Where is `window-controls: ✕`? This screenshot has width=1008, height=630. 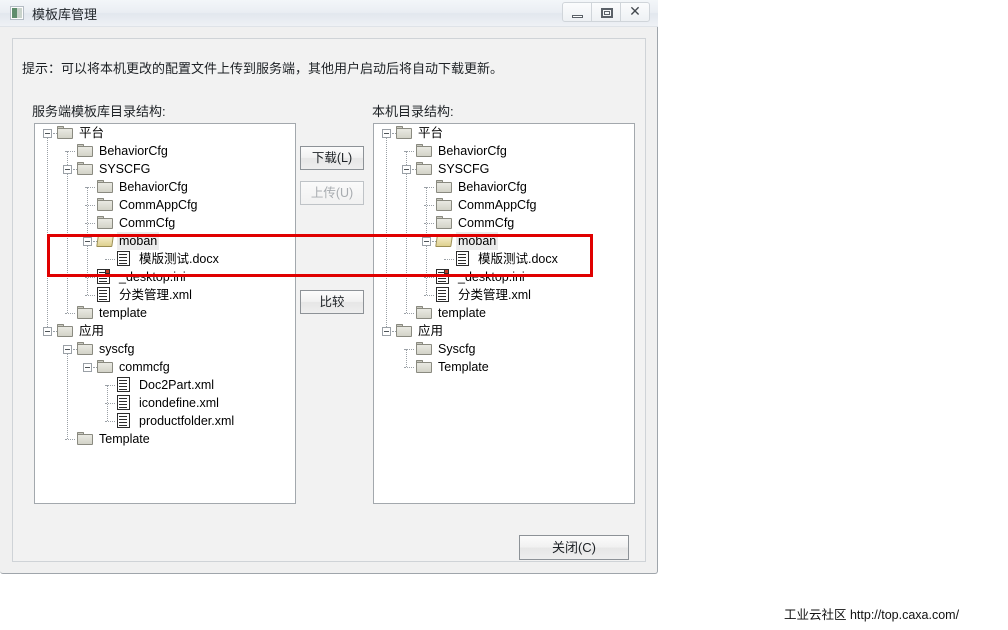 window-controls: ✕ is located at coordinates (606, 12).